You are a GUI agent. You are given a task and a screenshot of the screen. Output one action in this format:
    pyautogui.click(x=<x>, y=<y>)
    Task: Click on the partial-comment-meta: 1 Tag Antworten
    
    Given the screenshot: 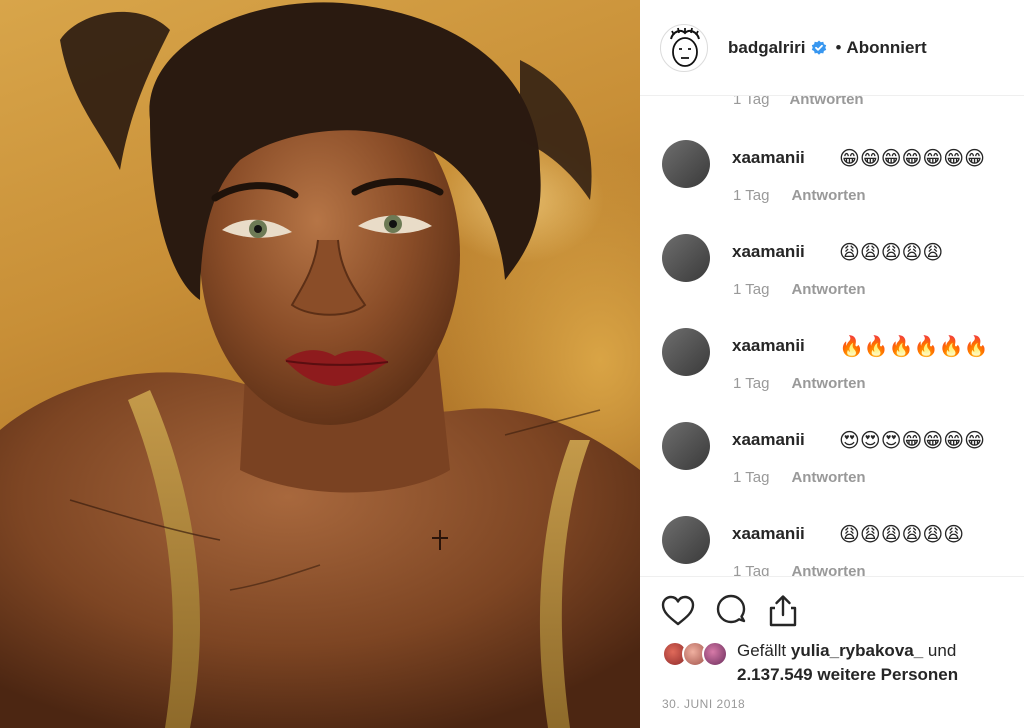 What is the action you would take?
    pyautogui.click(x=798, y=102)
    